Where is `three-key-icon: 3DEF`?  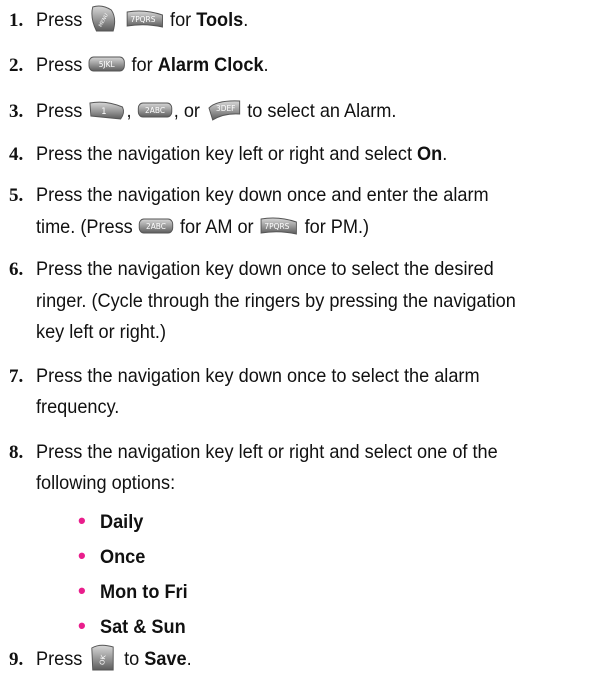 three-key-icon: 3DEF is located at coordinates (224, 110).